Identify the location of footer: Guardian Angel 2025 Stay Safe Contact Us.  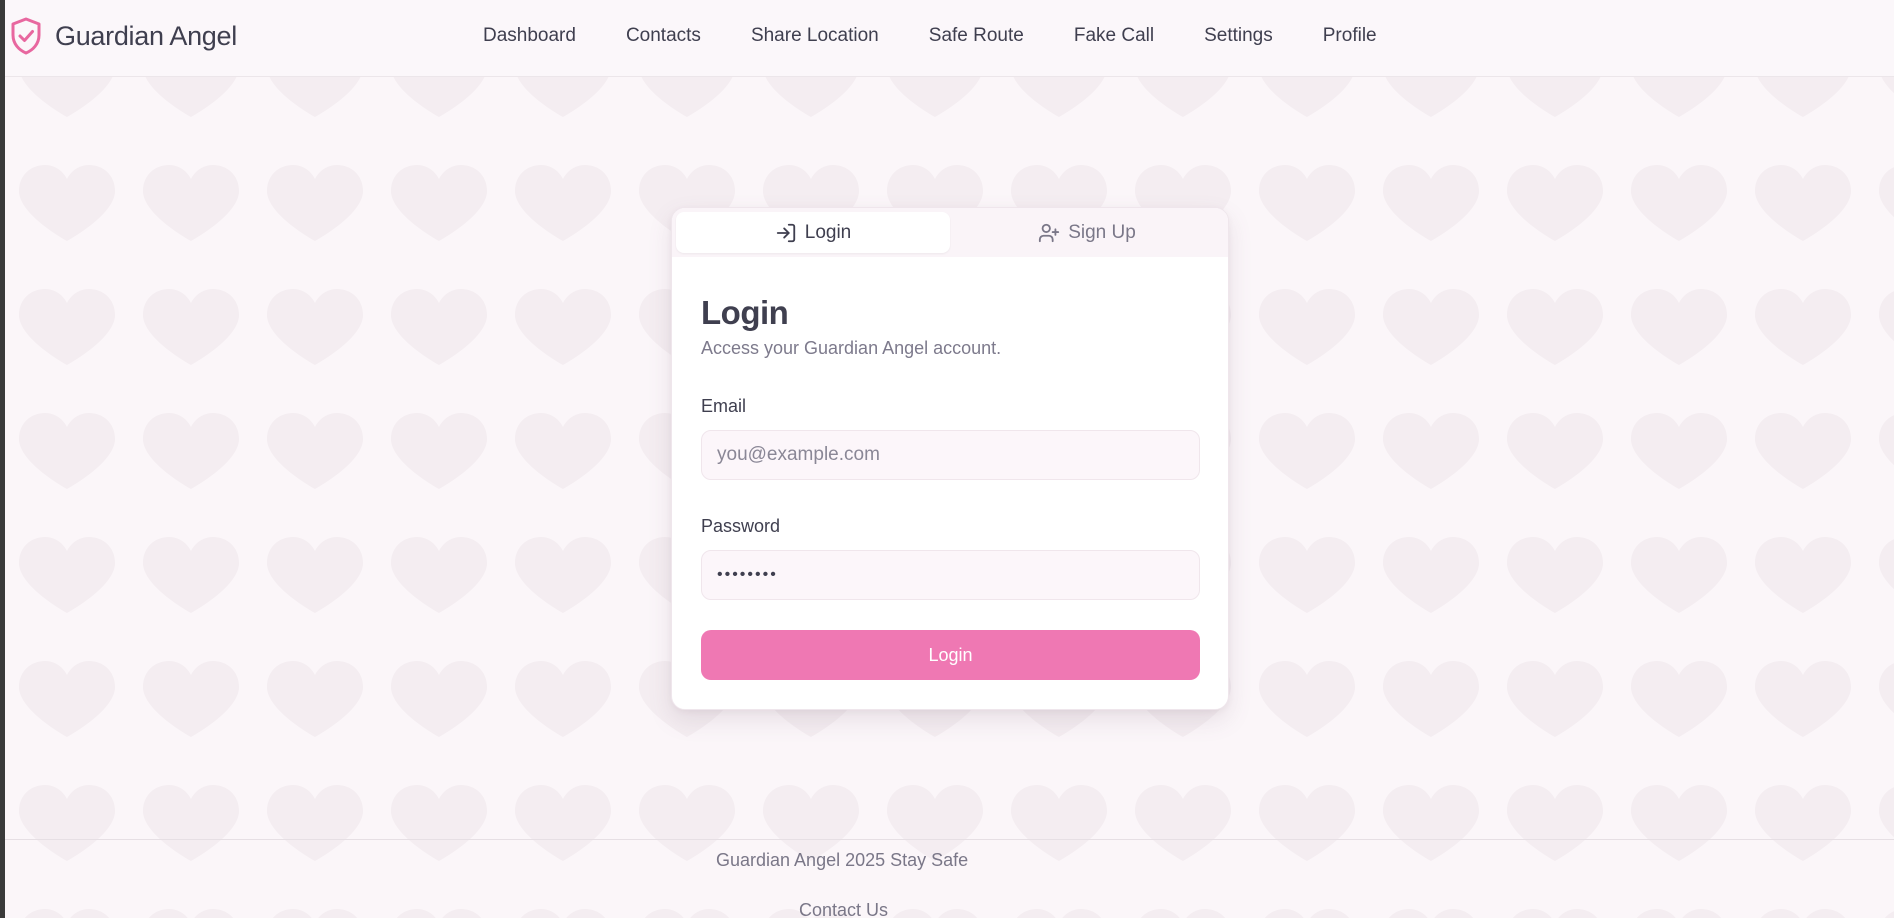
(949, 878).